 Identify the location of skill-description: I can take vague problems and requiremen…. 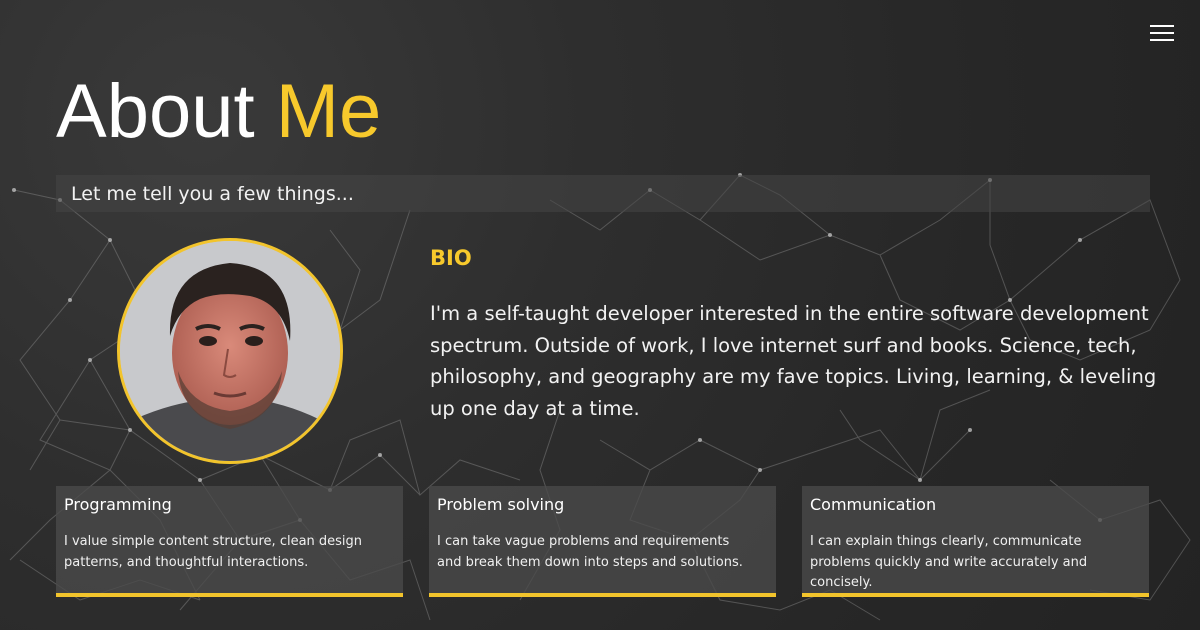
(590, 552).